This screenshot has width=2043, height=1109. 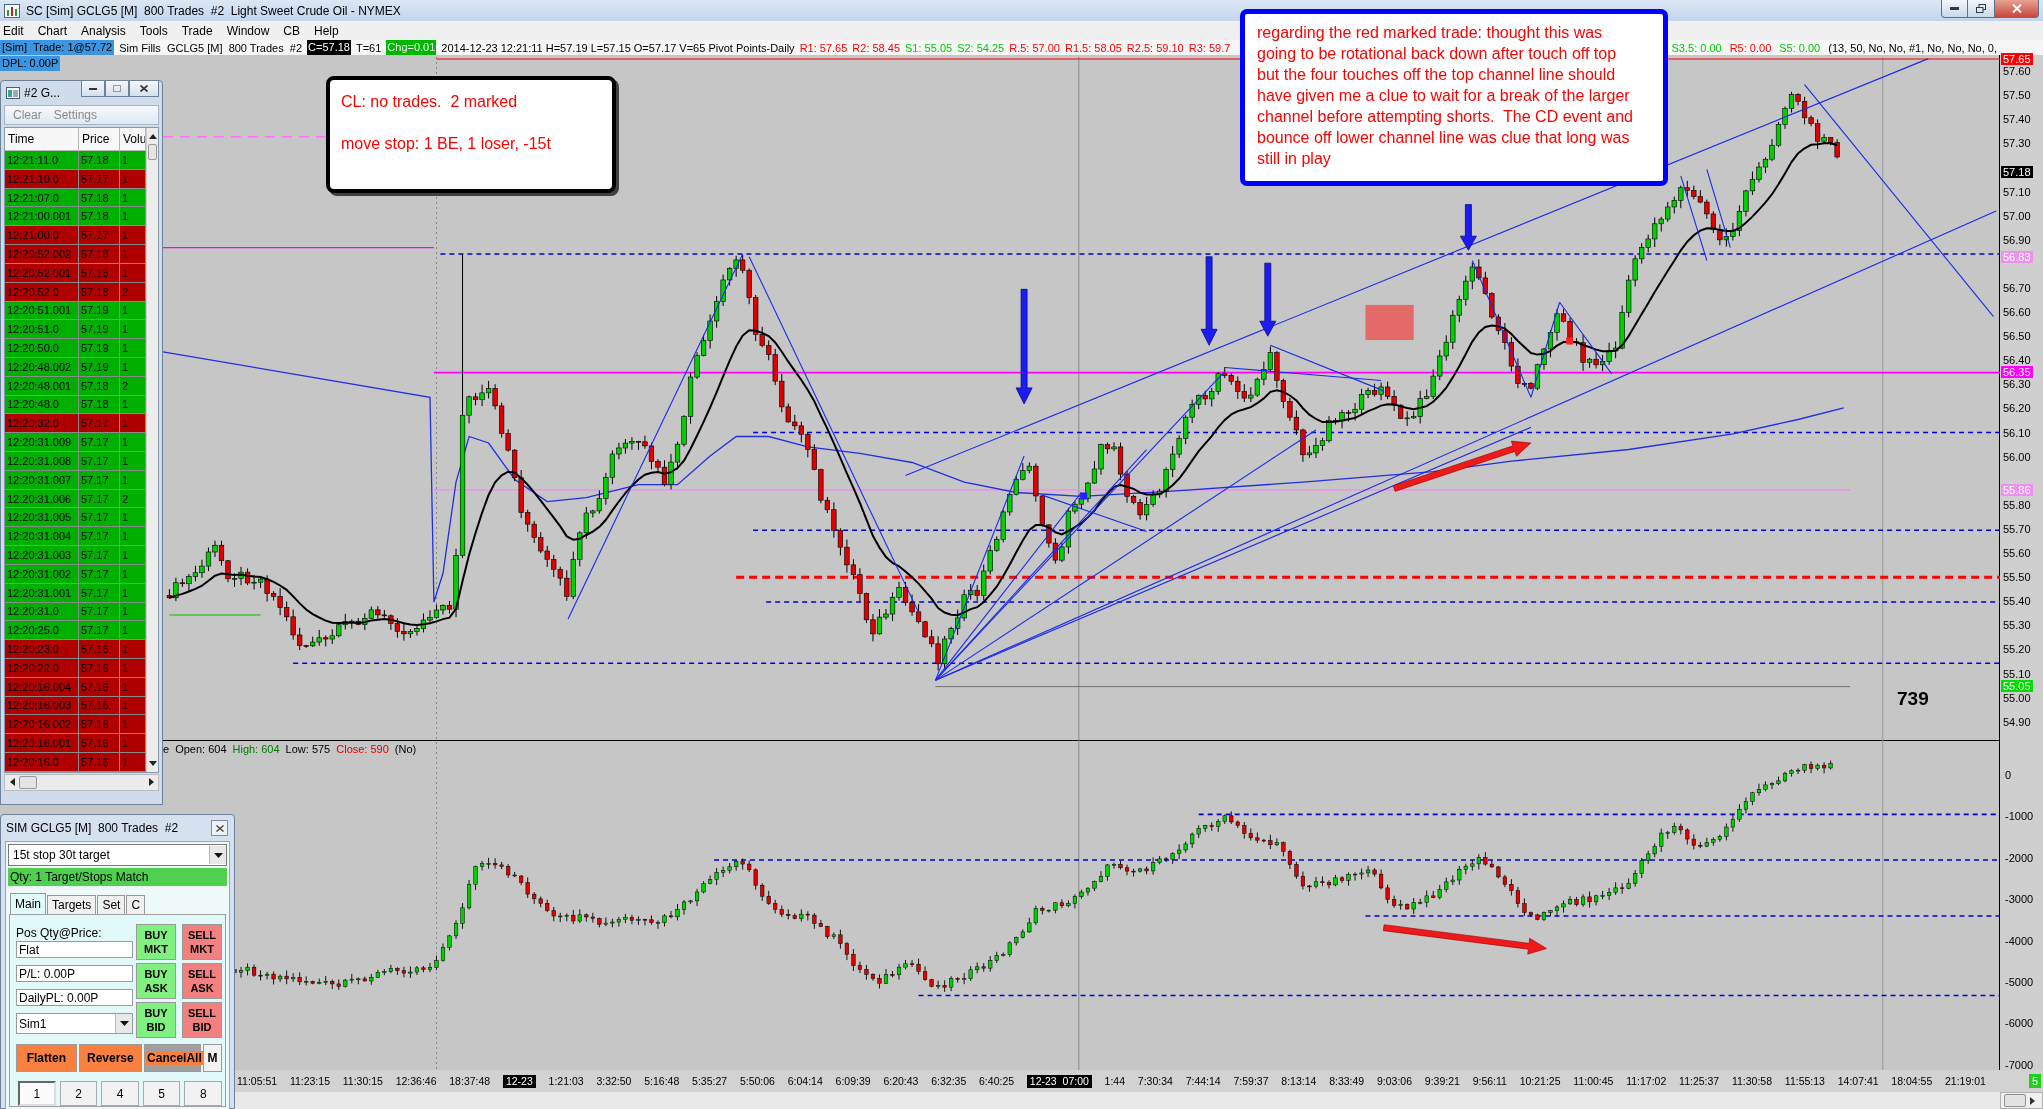 What do you see at coordinates (120, 1093) in the screenshot?
I see `quantity-button: 4` at bounding box center [120, 1093].